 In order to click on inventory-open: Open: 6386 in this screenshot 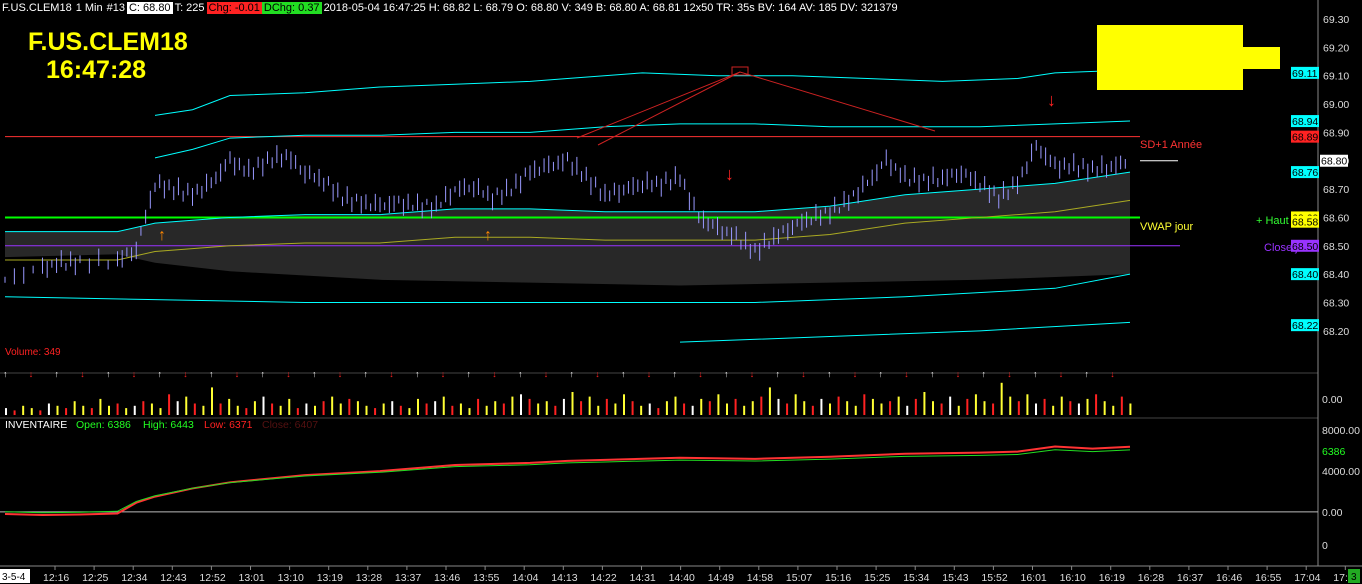, I will do `click(103, 425)`.